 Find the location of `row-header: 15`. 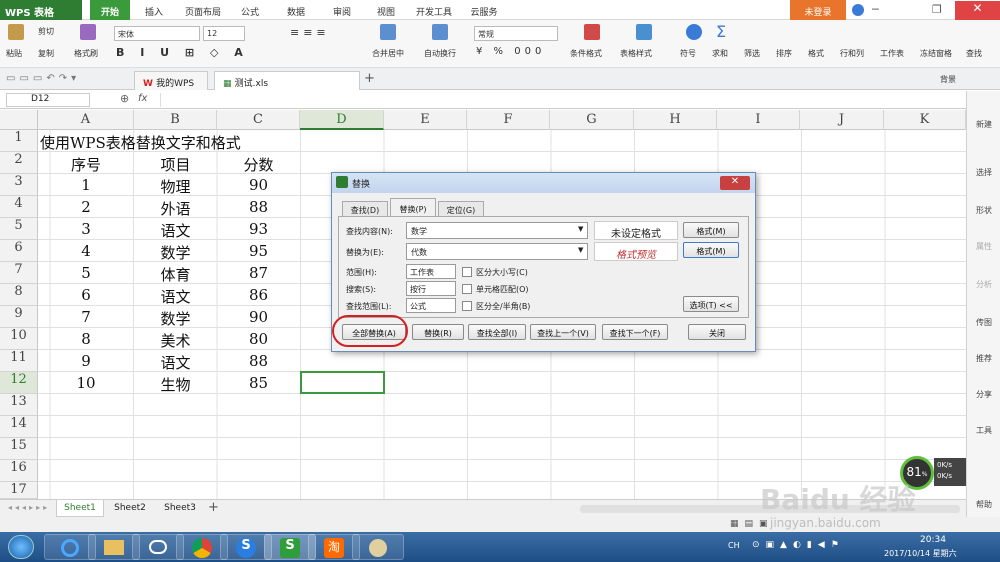

row-header: 15 is located at coordinates (19, 449).